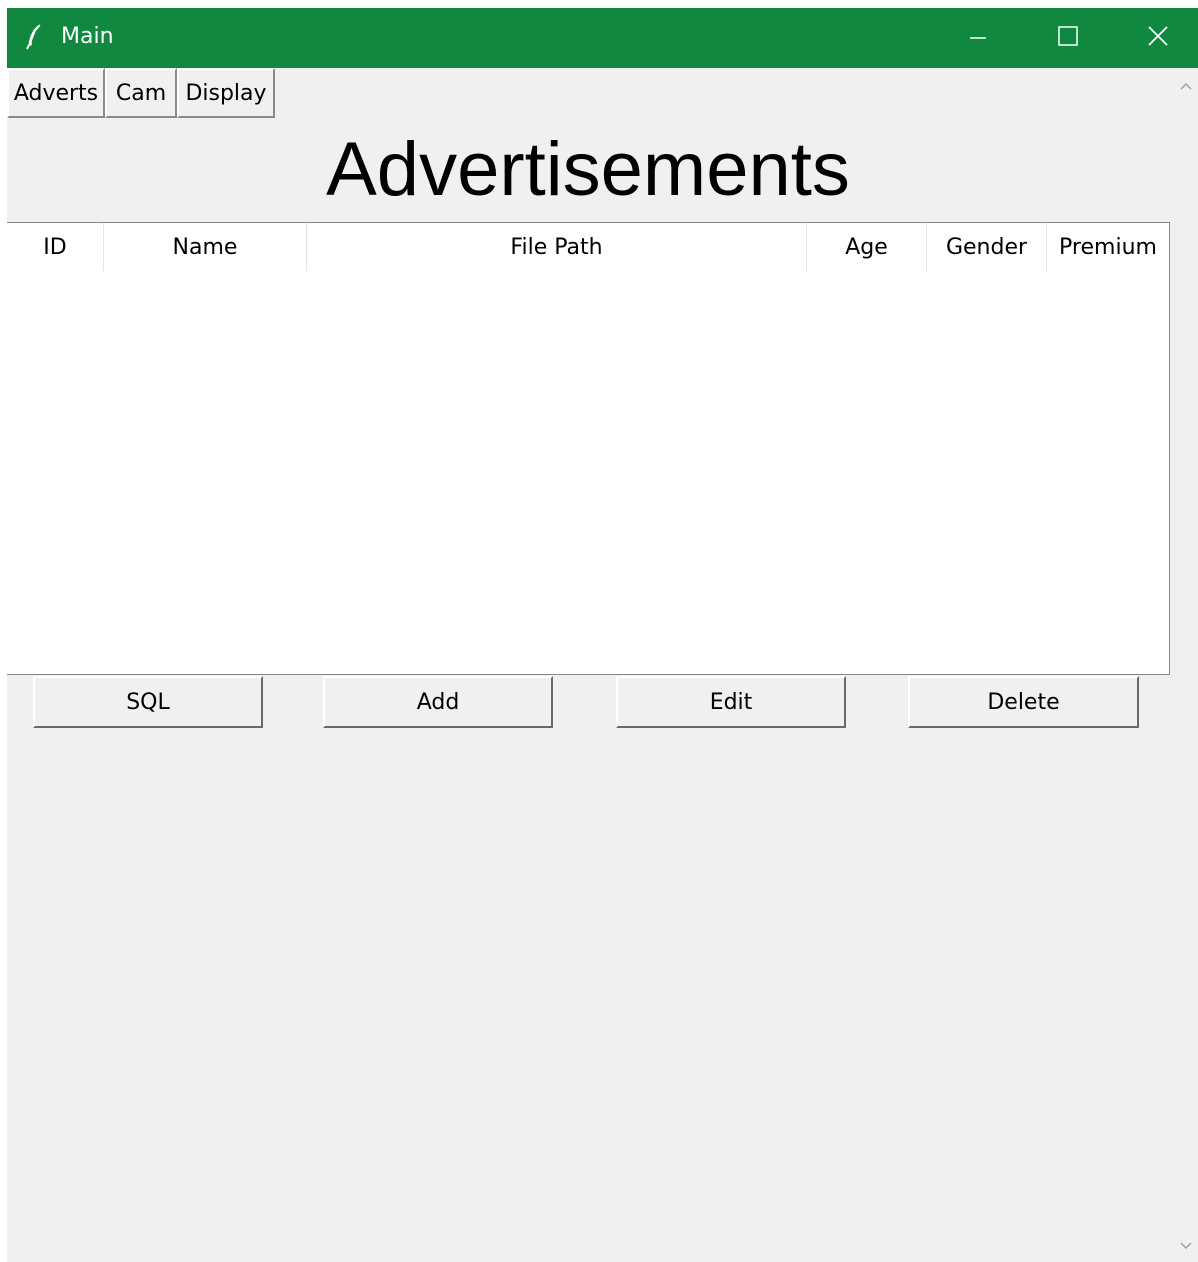 The image size is (1198, 1262). I want to click on scroll-down-button, so click(1185, 1245).